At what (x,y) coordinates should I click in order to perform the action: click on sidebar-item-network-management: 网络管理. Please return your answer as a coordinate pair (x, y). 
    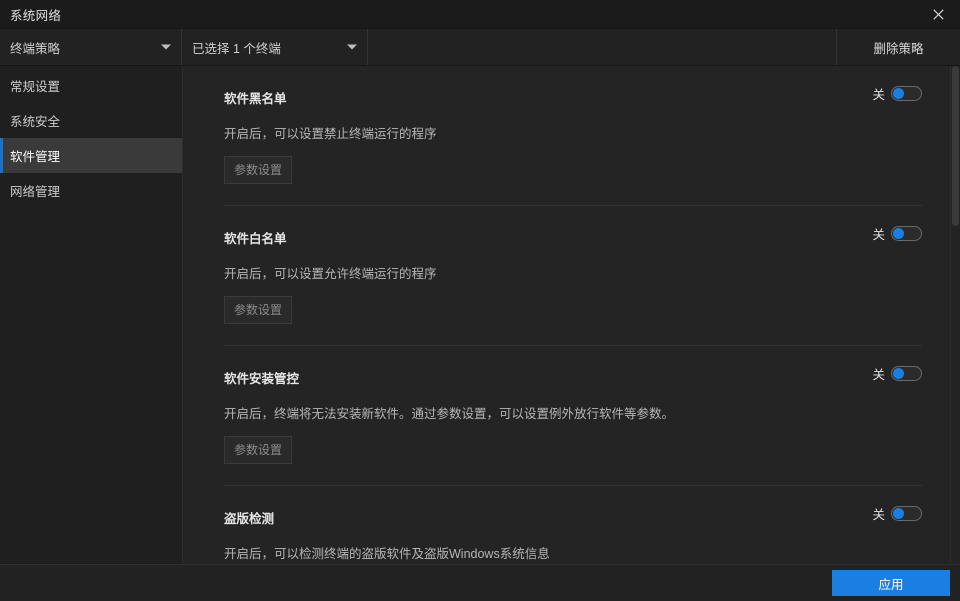
    Looking at the image, I should click on (91, 190).